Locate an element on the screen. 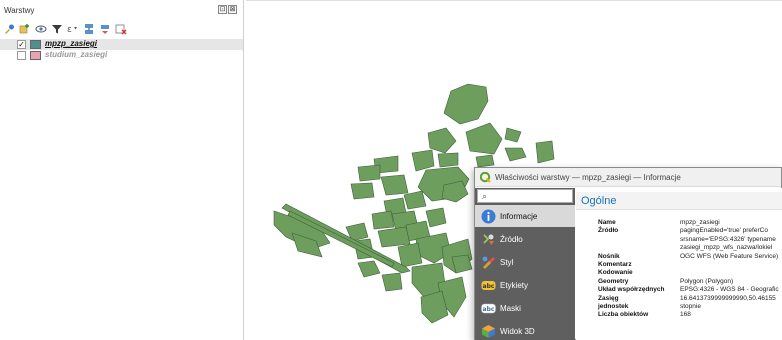  layers-toolbar: ε is located at coordinates (65, 29).